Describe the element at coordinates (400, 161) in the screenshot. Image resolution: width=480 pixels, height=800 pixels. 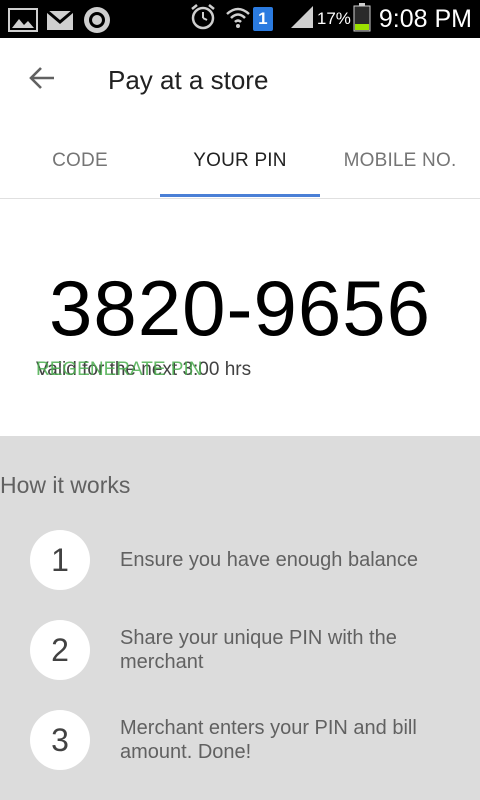
I see `tab-mobile-no: MOBILE NO.` at that location.